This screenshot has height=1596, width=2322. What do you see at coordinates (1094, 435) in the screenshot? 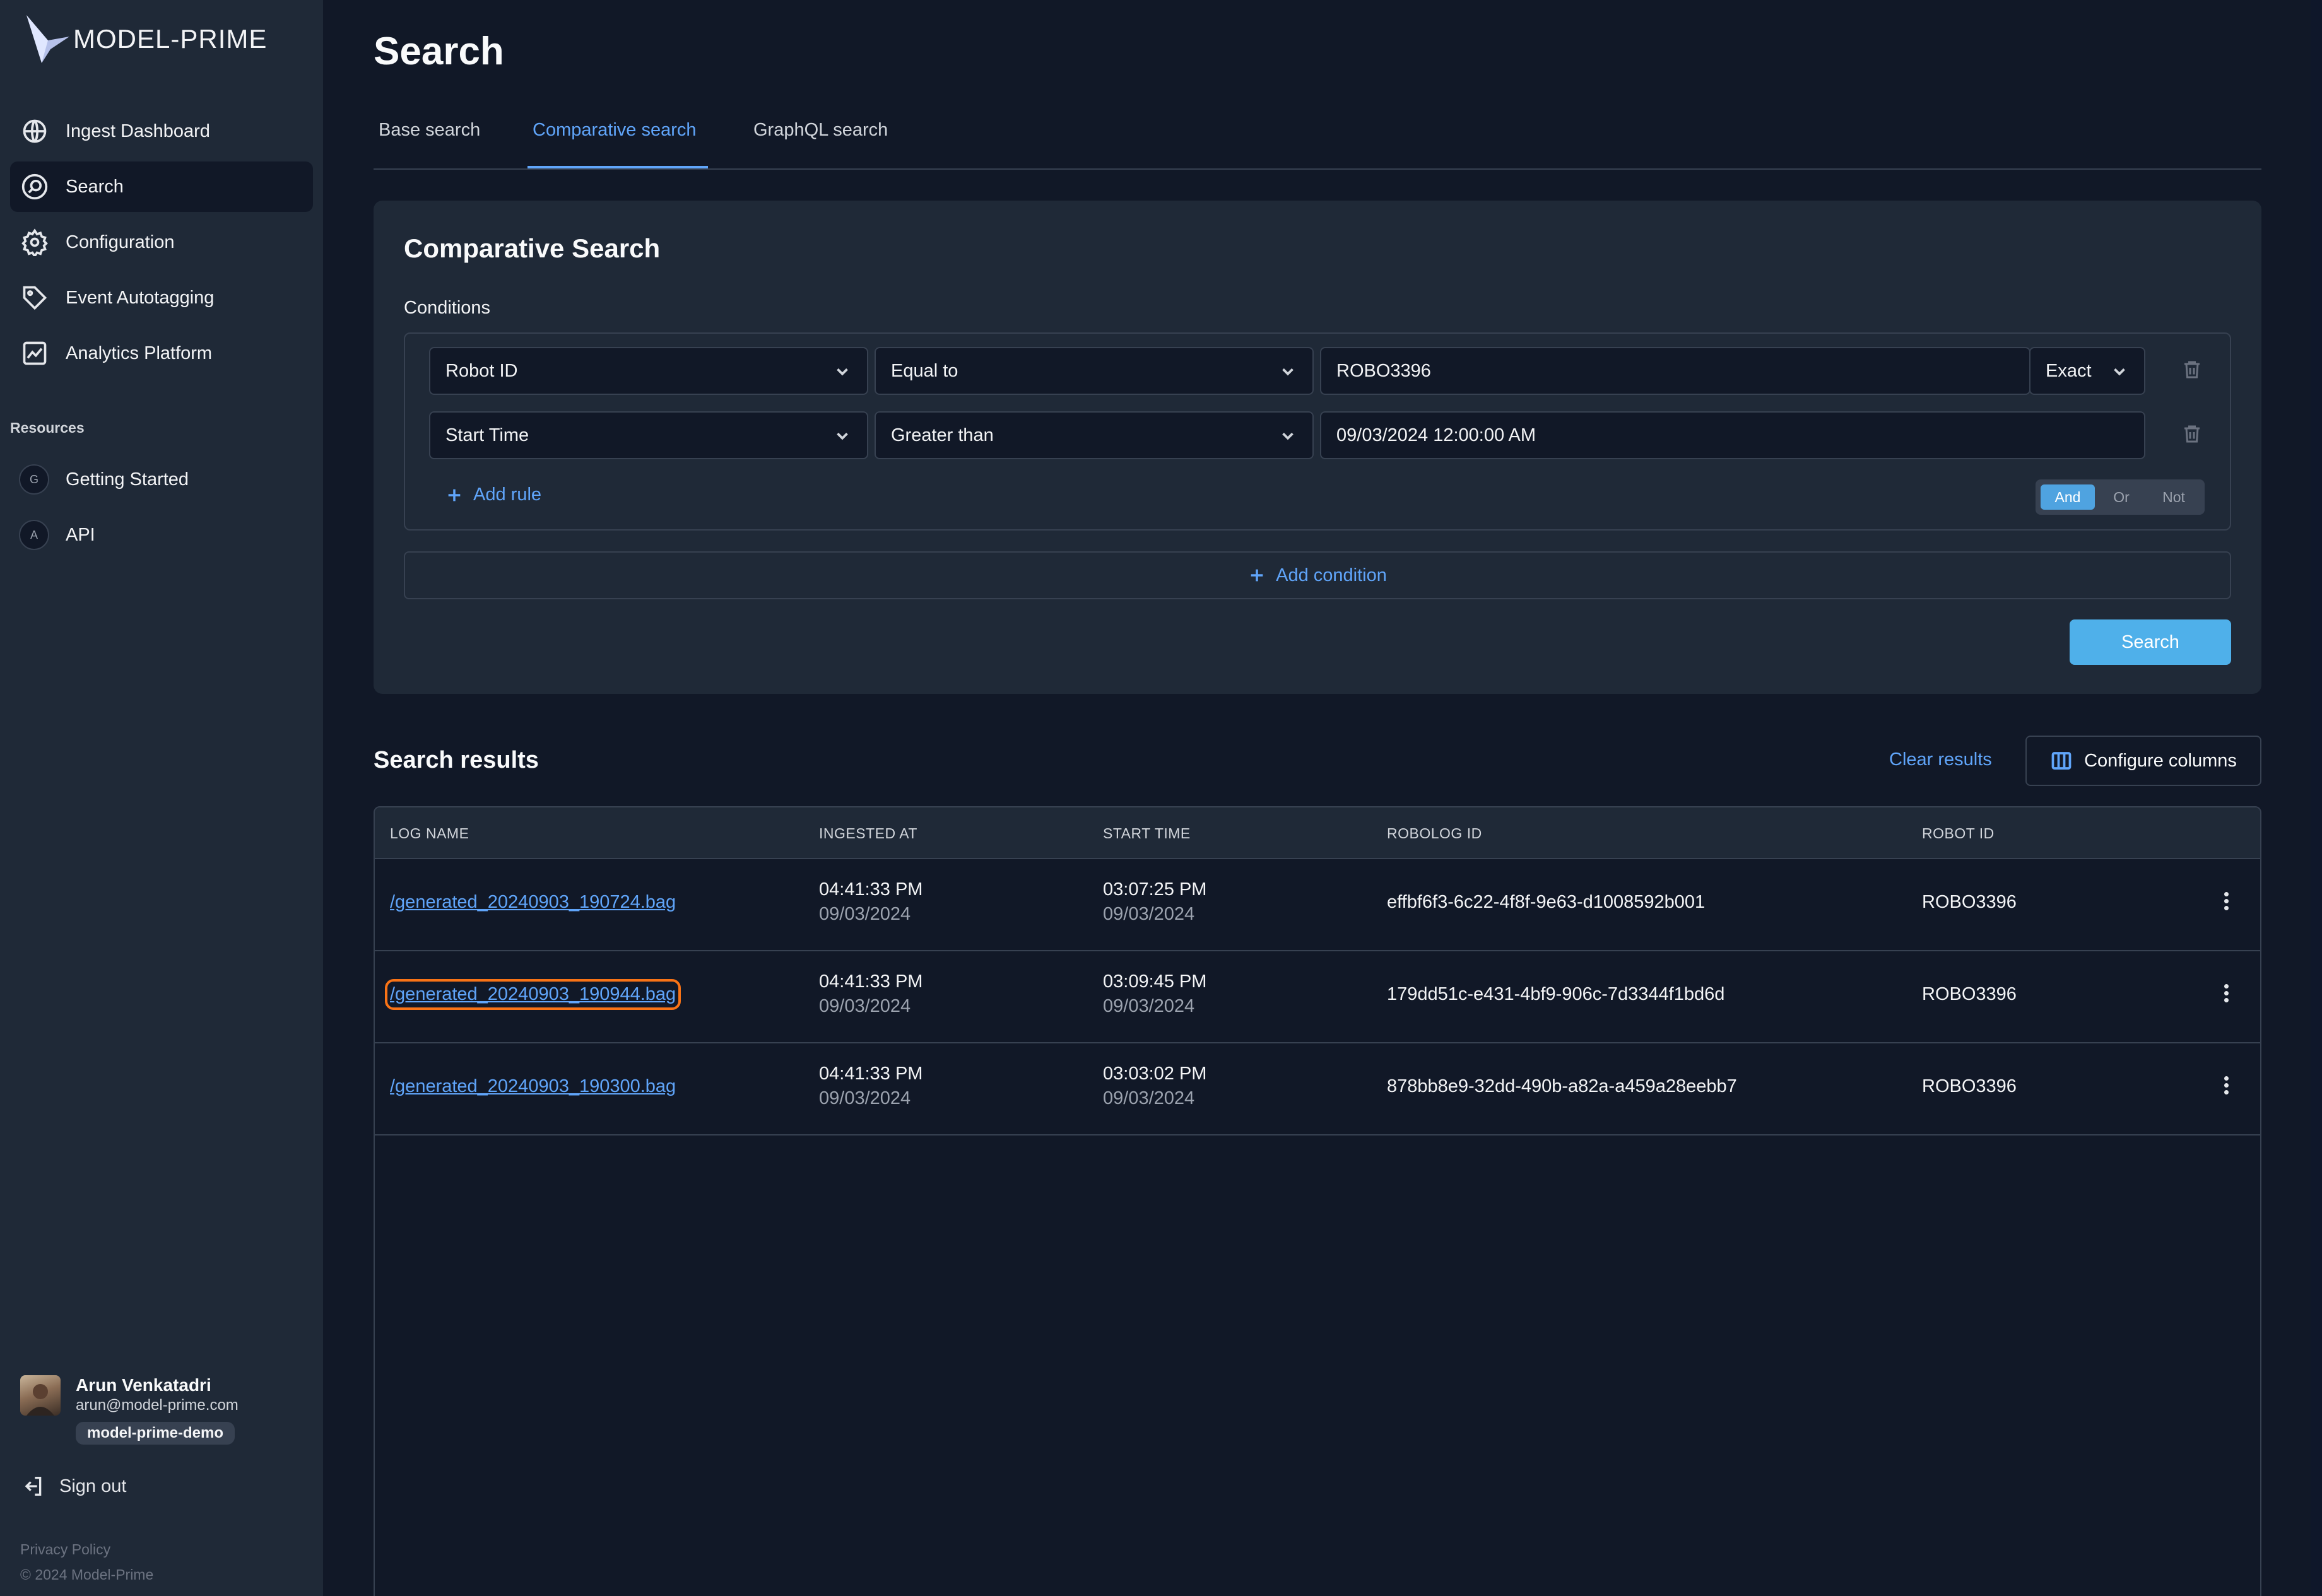
I see `rule-2-operator-select: Greater than` at bounding box center [1094, 435].